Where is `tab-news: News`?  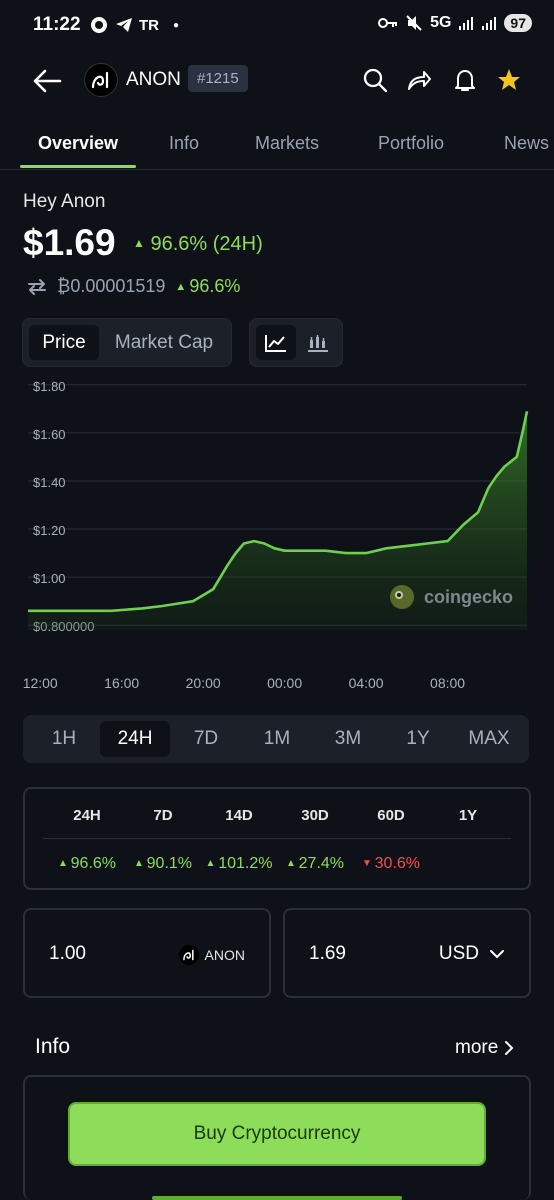
tab-news: News is located at coordinates (526, 143).